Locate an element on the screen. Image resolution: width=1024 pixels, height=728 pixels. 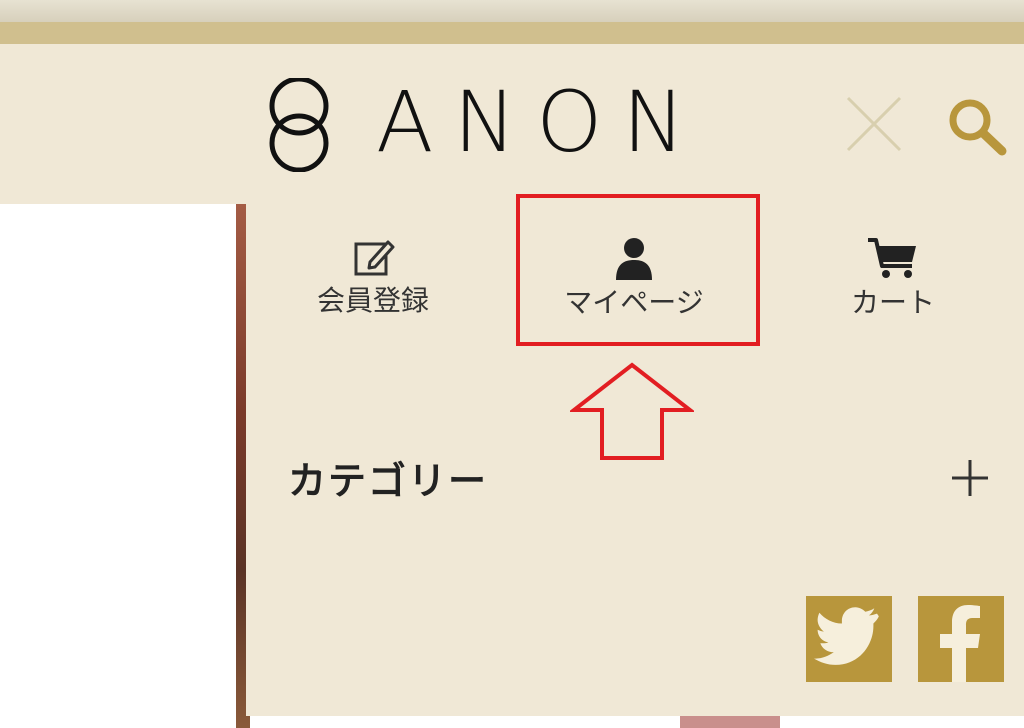
brand-logo-mark-icon is located at coordinates (299, 125).